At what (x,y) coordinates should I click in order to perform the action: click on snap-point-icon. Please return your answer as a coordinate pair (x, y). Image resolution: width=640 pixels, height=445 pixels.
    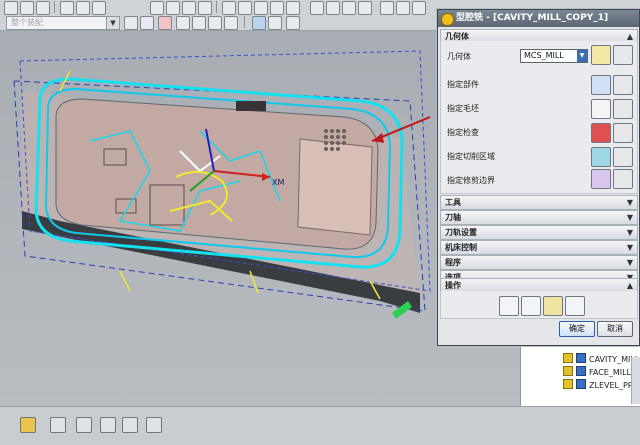
    Looking at the image, I should click on (165, 23).